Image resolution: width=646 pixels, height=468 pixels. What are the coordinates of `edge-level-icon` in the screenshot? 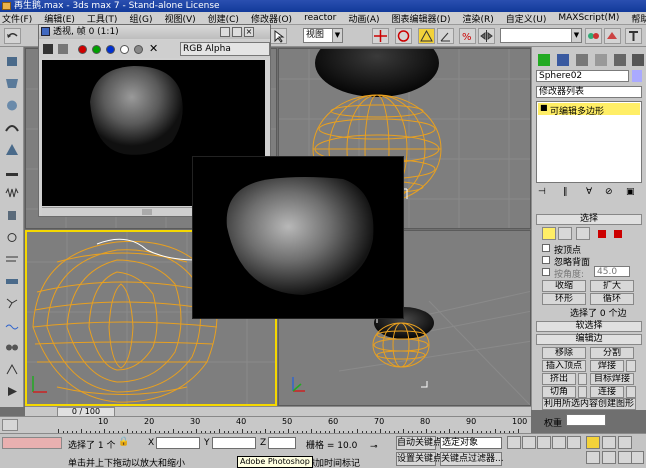 It's located at (565, 233).